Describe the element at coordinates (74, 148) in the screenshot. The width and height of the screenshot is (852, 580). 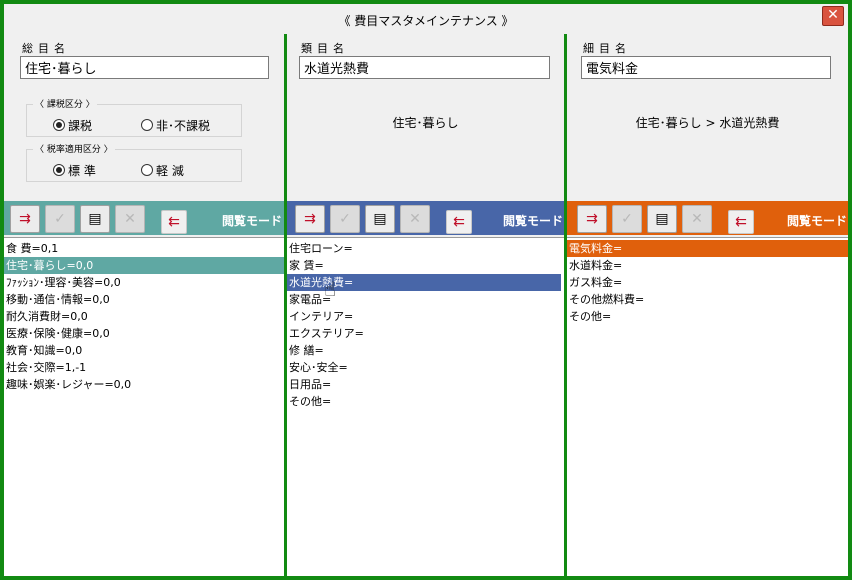
I see `tax-rate-title: 〈 税率適用区分 〉` at that location.